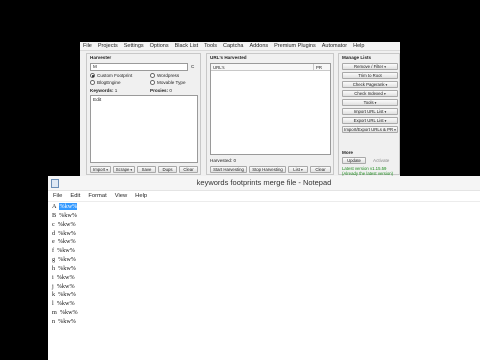 The height and width of the screenshot is (360, 480). What do you see at coordinates (187, 46) in the screenshot?
I see `menu-black-list: Black List` at bounding box center [187, 46].